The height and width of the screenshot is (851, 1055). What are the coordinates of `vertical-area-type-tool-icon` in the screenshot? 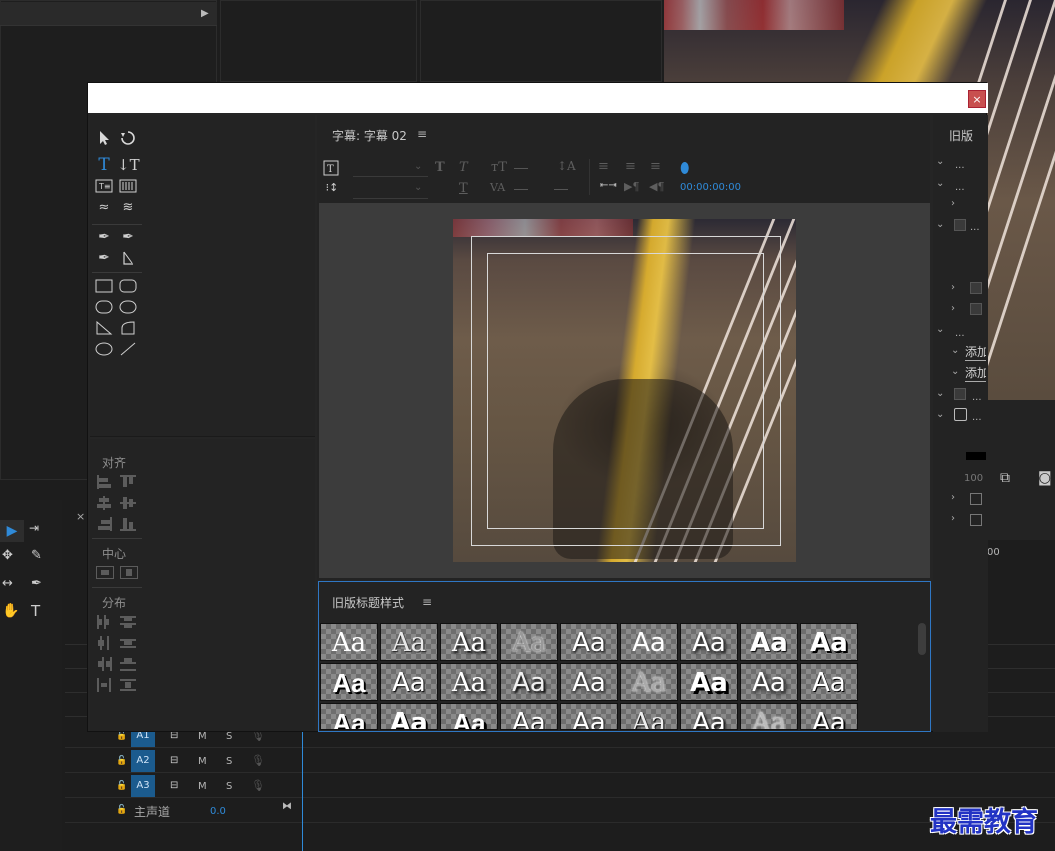 It's located at (128, 187).